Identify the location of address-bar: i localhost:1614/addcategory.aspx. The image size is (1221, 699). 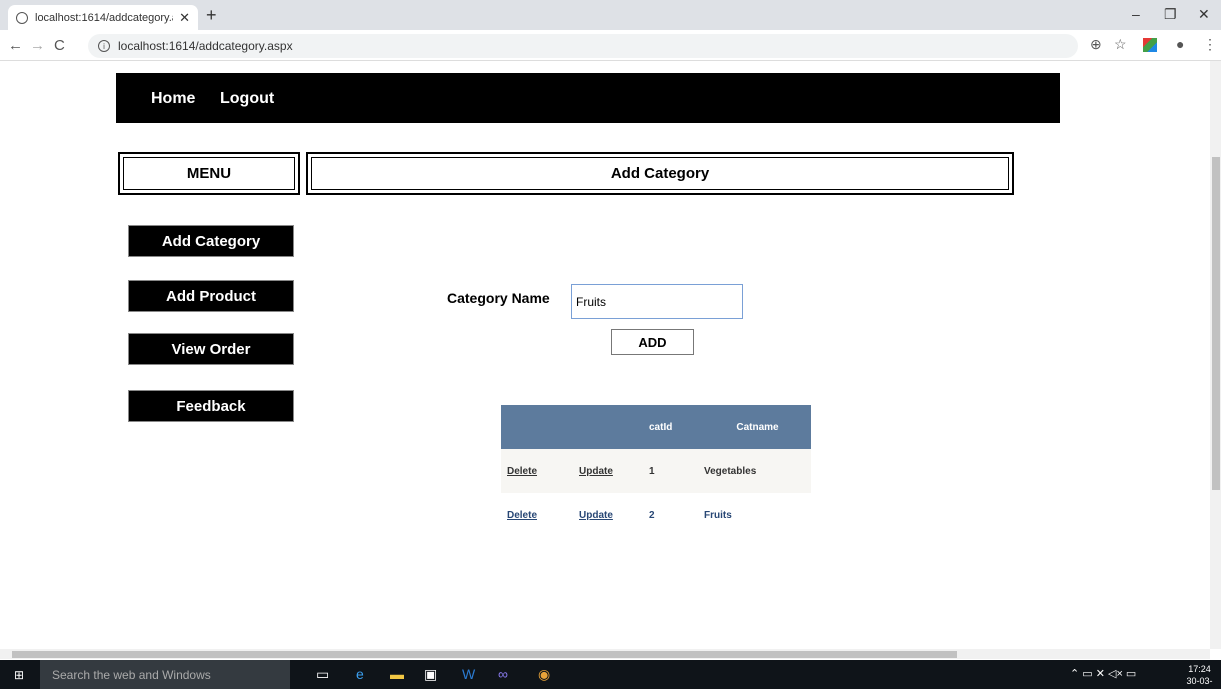
(583, 46).